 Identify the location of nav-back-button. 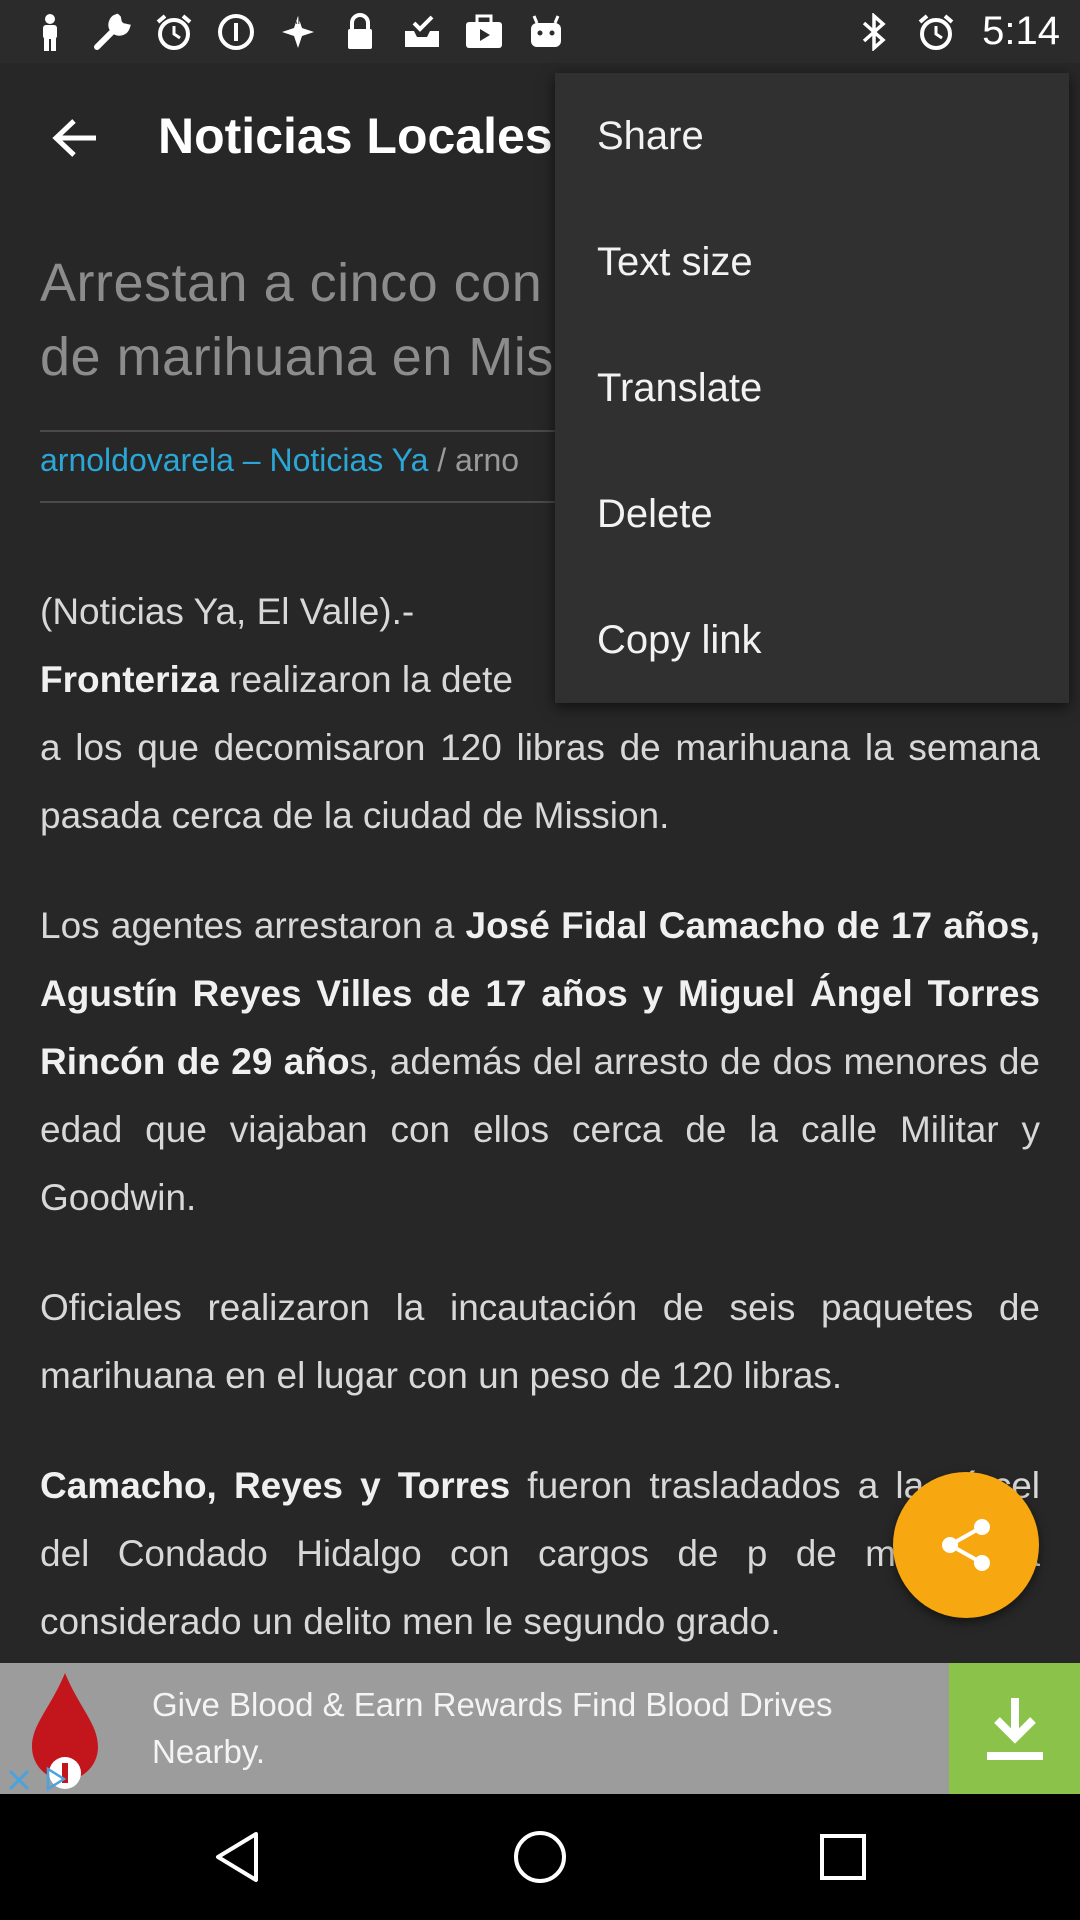
(237, 1857).